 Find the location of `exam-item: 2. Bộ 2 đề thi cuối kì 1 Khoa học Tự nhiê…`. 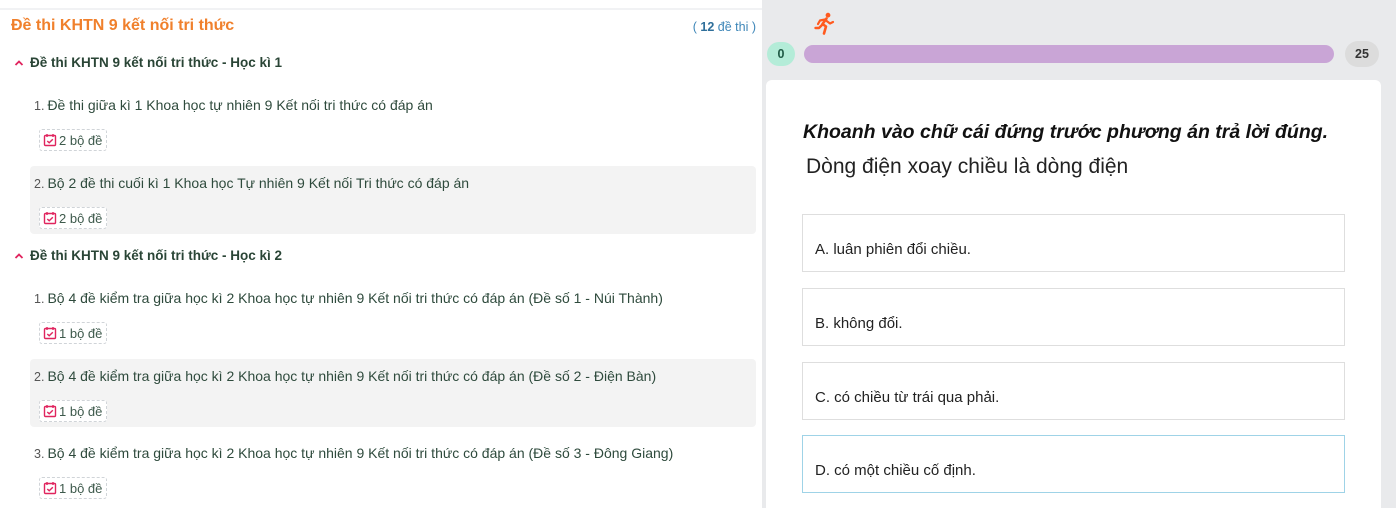

exam-item: 2. Bộ 2 đề thi cuối kì 1 Khoa học Tự nhiê… is located at coordinates (393, 200).